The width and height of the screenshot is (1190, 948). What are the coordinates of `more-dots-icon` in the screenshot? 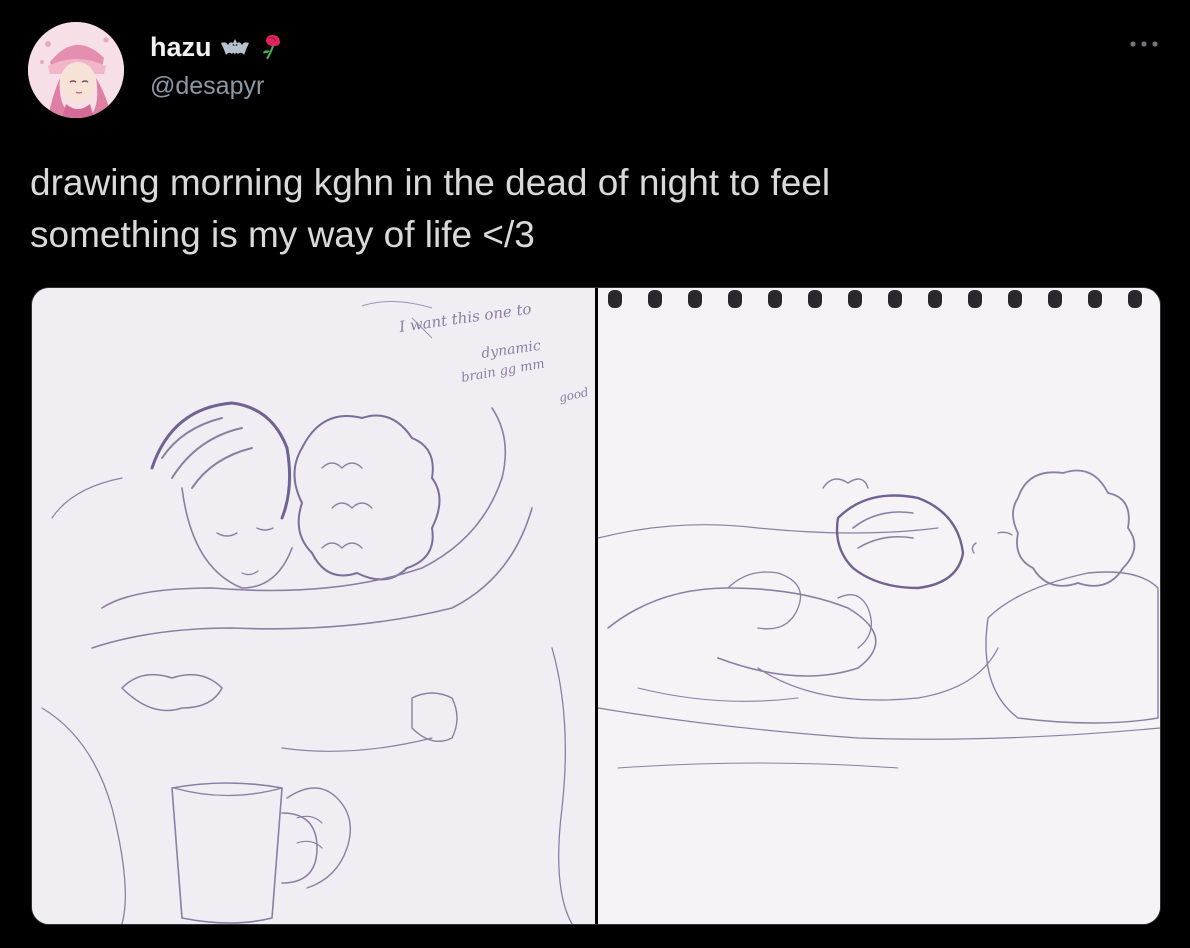 It's located at (1144, 44).